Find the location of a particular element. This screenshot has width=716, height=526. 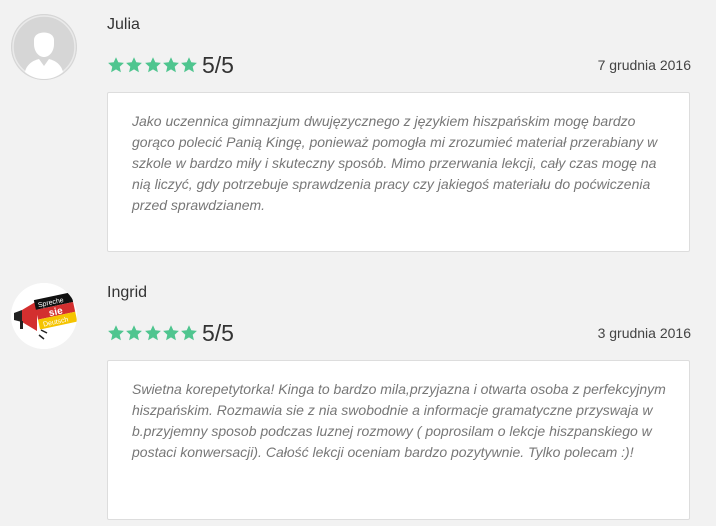

avatar is located at coordinates (44, 47).